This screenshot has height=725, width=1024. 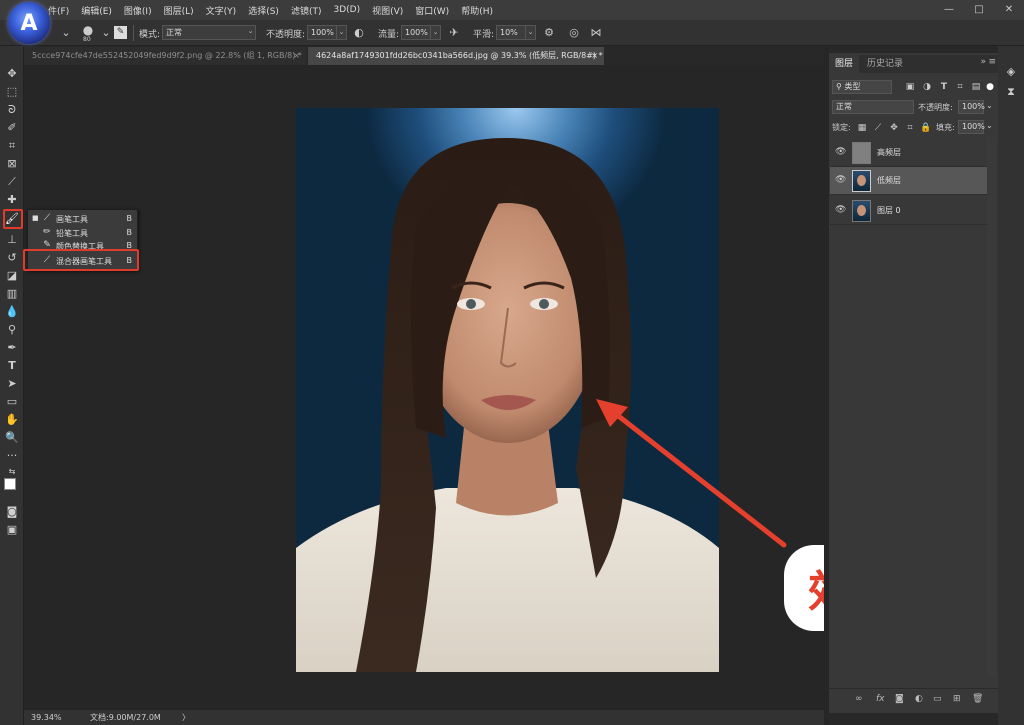 I want to click on airbrush-icon: ✈, so click(x=454, y=33).